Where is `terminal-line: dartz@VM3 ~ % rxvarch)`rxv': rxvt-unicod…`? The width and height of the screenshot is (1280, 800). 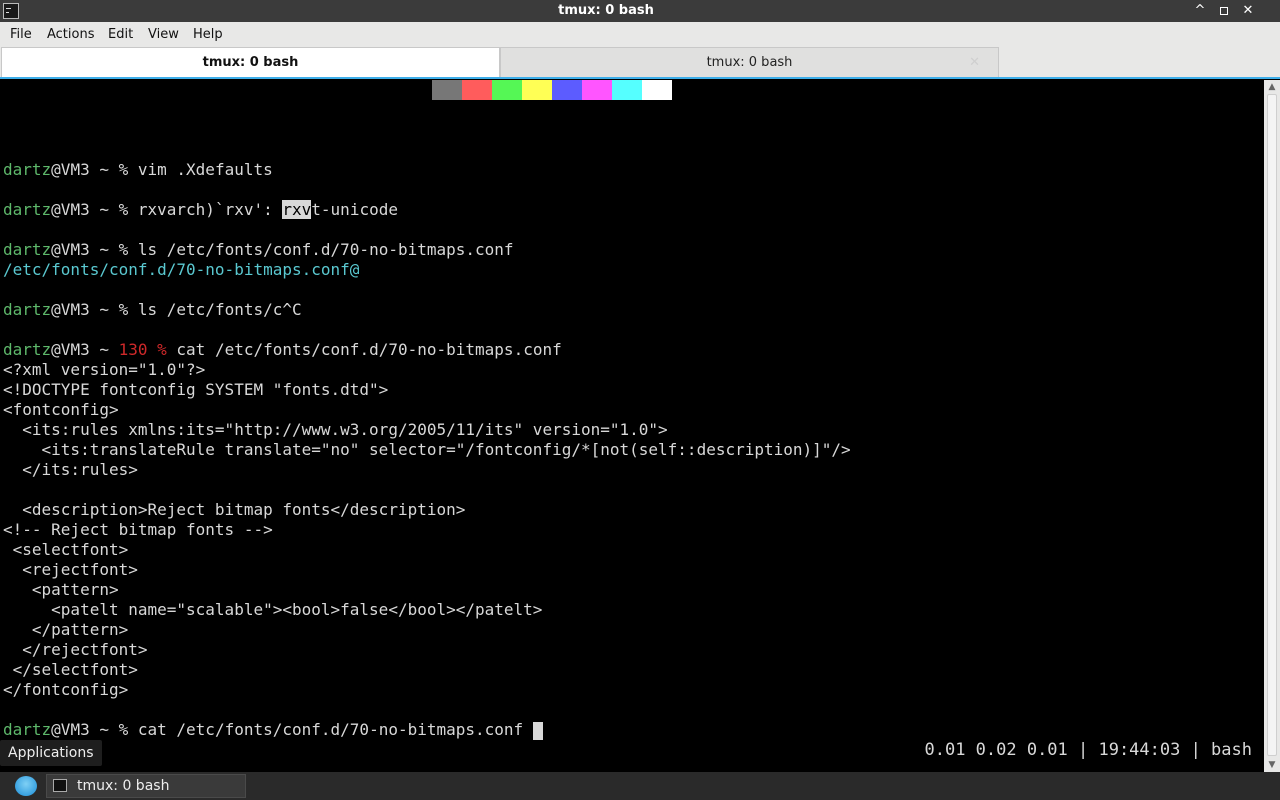
terminal-line: dartz@VM3 ~ % rxvarch)`rxv': rxvt-unicod… is located at coordinates (200, 210).